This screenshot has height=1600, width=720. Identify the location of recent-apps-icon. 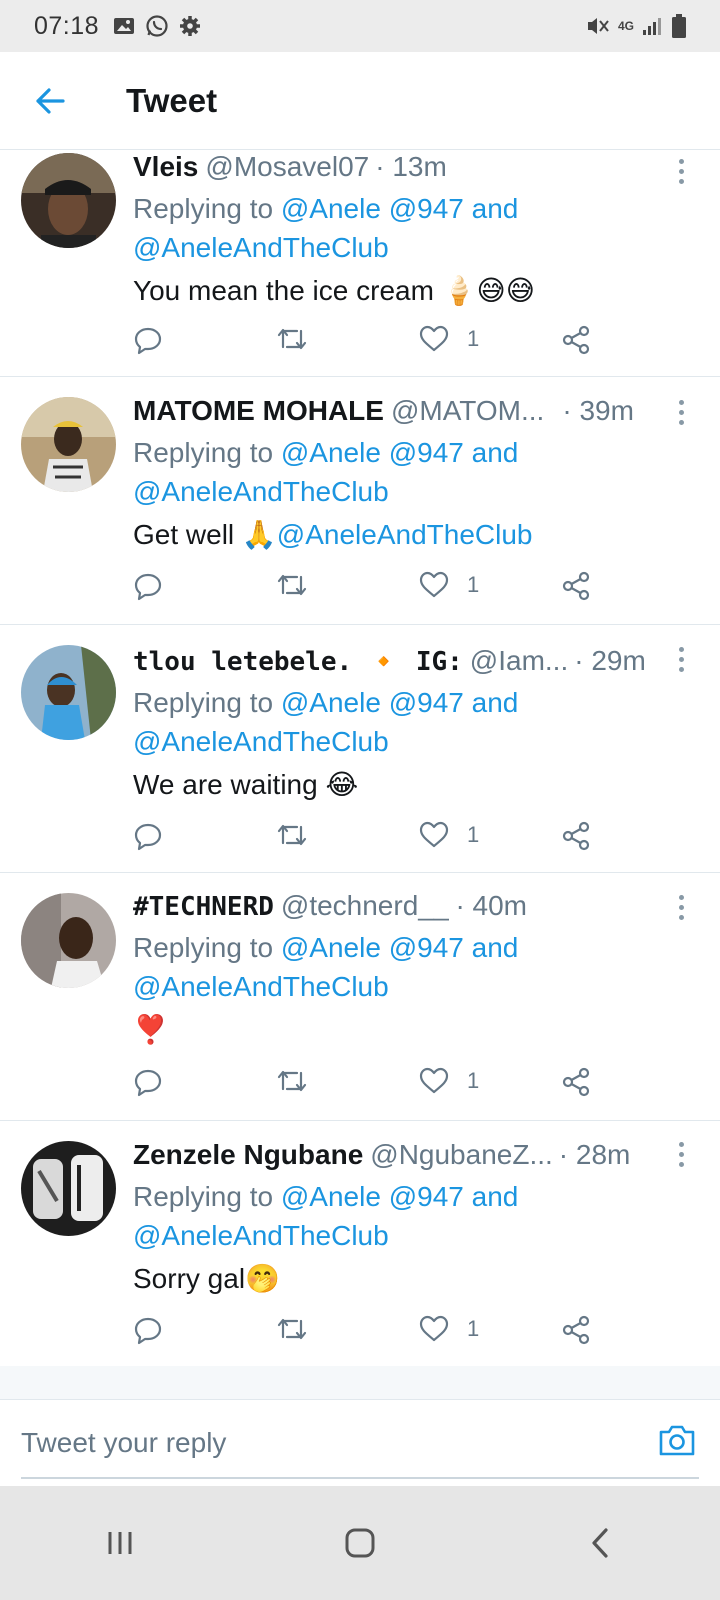
(120, 1543).